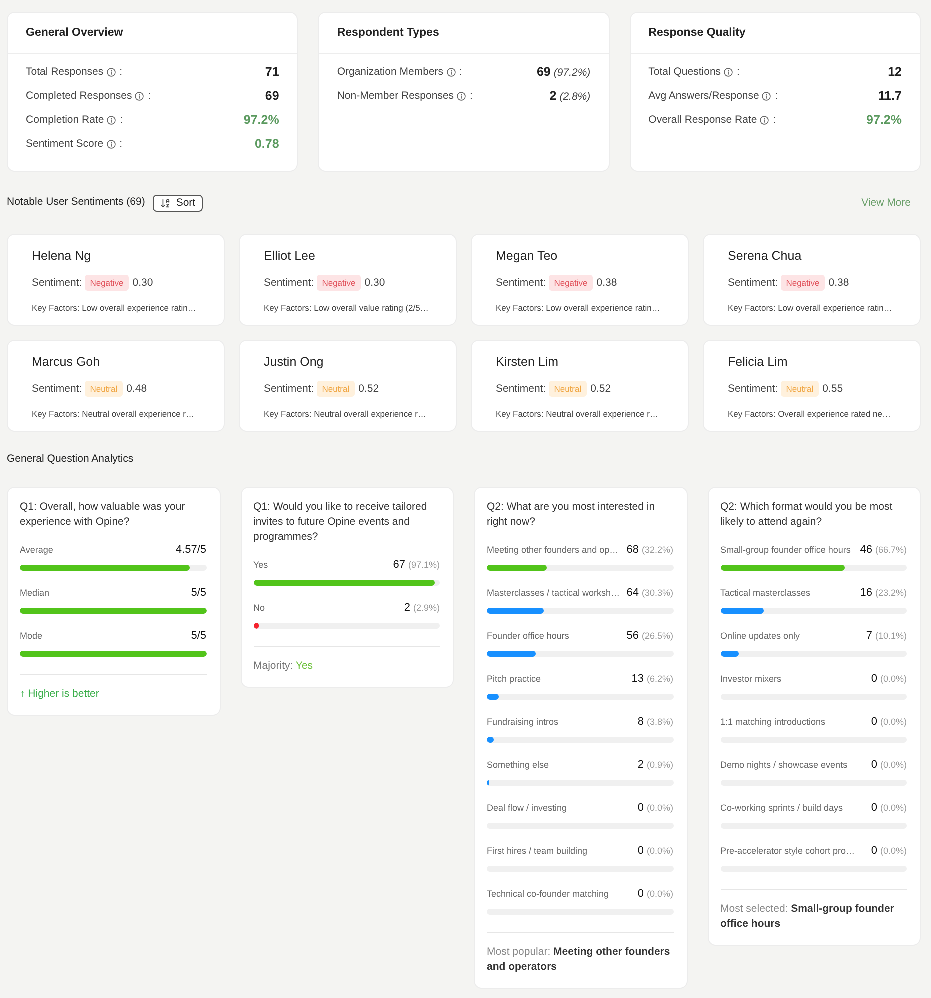 The width and height of the screenshot is (931, 998). Describe the element at coordinates (294, 362) in the screenshot. I see `person-name: Justin Ong` at that location.